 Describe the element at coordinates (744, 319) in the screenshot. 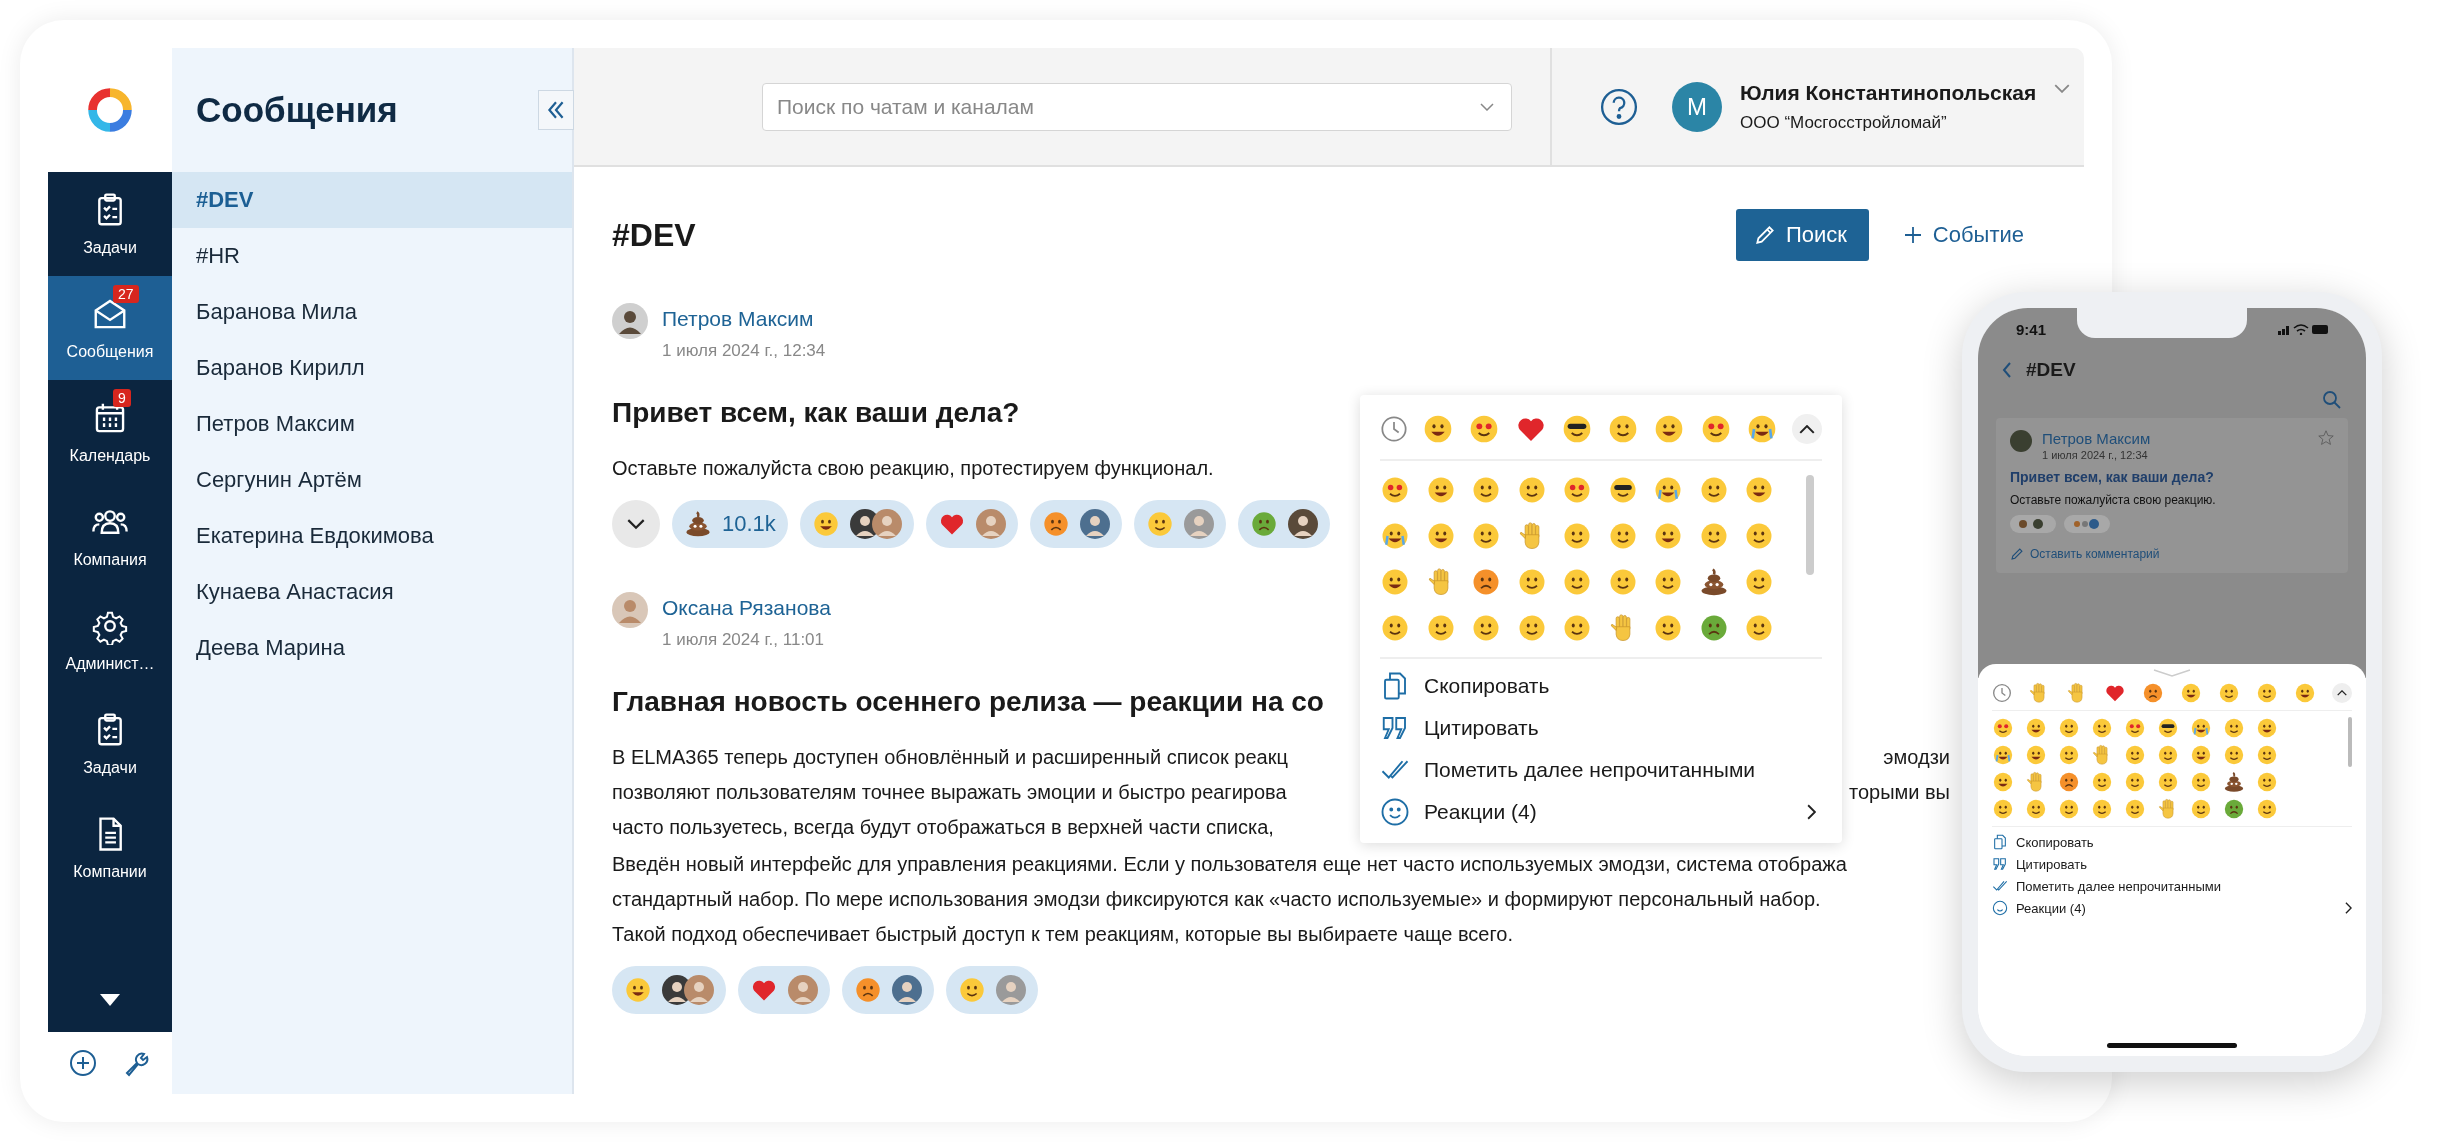

I see `author-link: Петров Максим` at that location.